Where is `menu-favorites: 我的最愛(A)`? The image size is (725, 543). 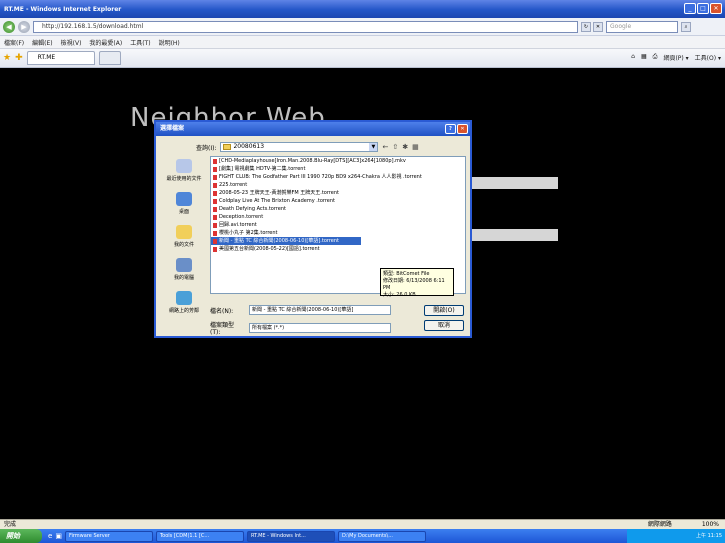 menu-favorites: 我的最愛(A) is located at coordinates (105, 42).